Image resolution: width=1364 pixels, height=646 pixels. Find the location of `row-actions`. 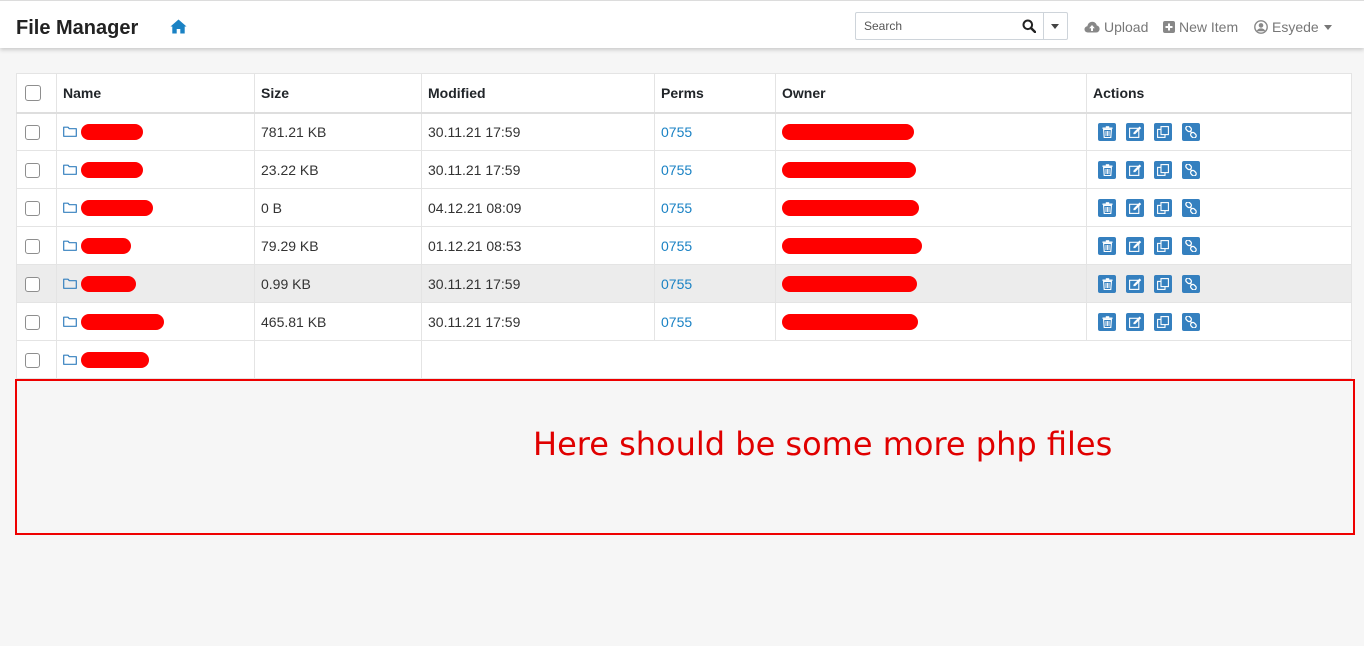

row-actions is located at coordinates (1219, 207).